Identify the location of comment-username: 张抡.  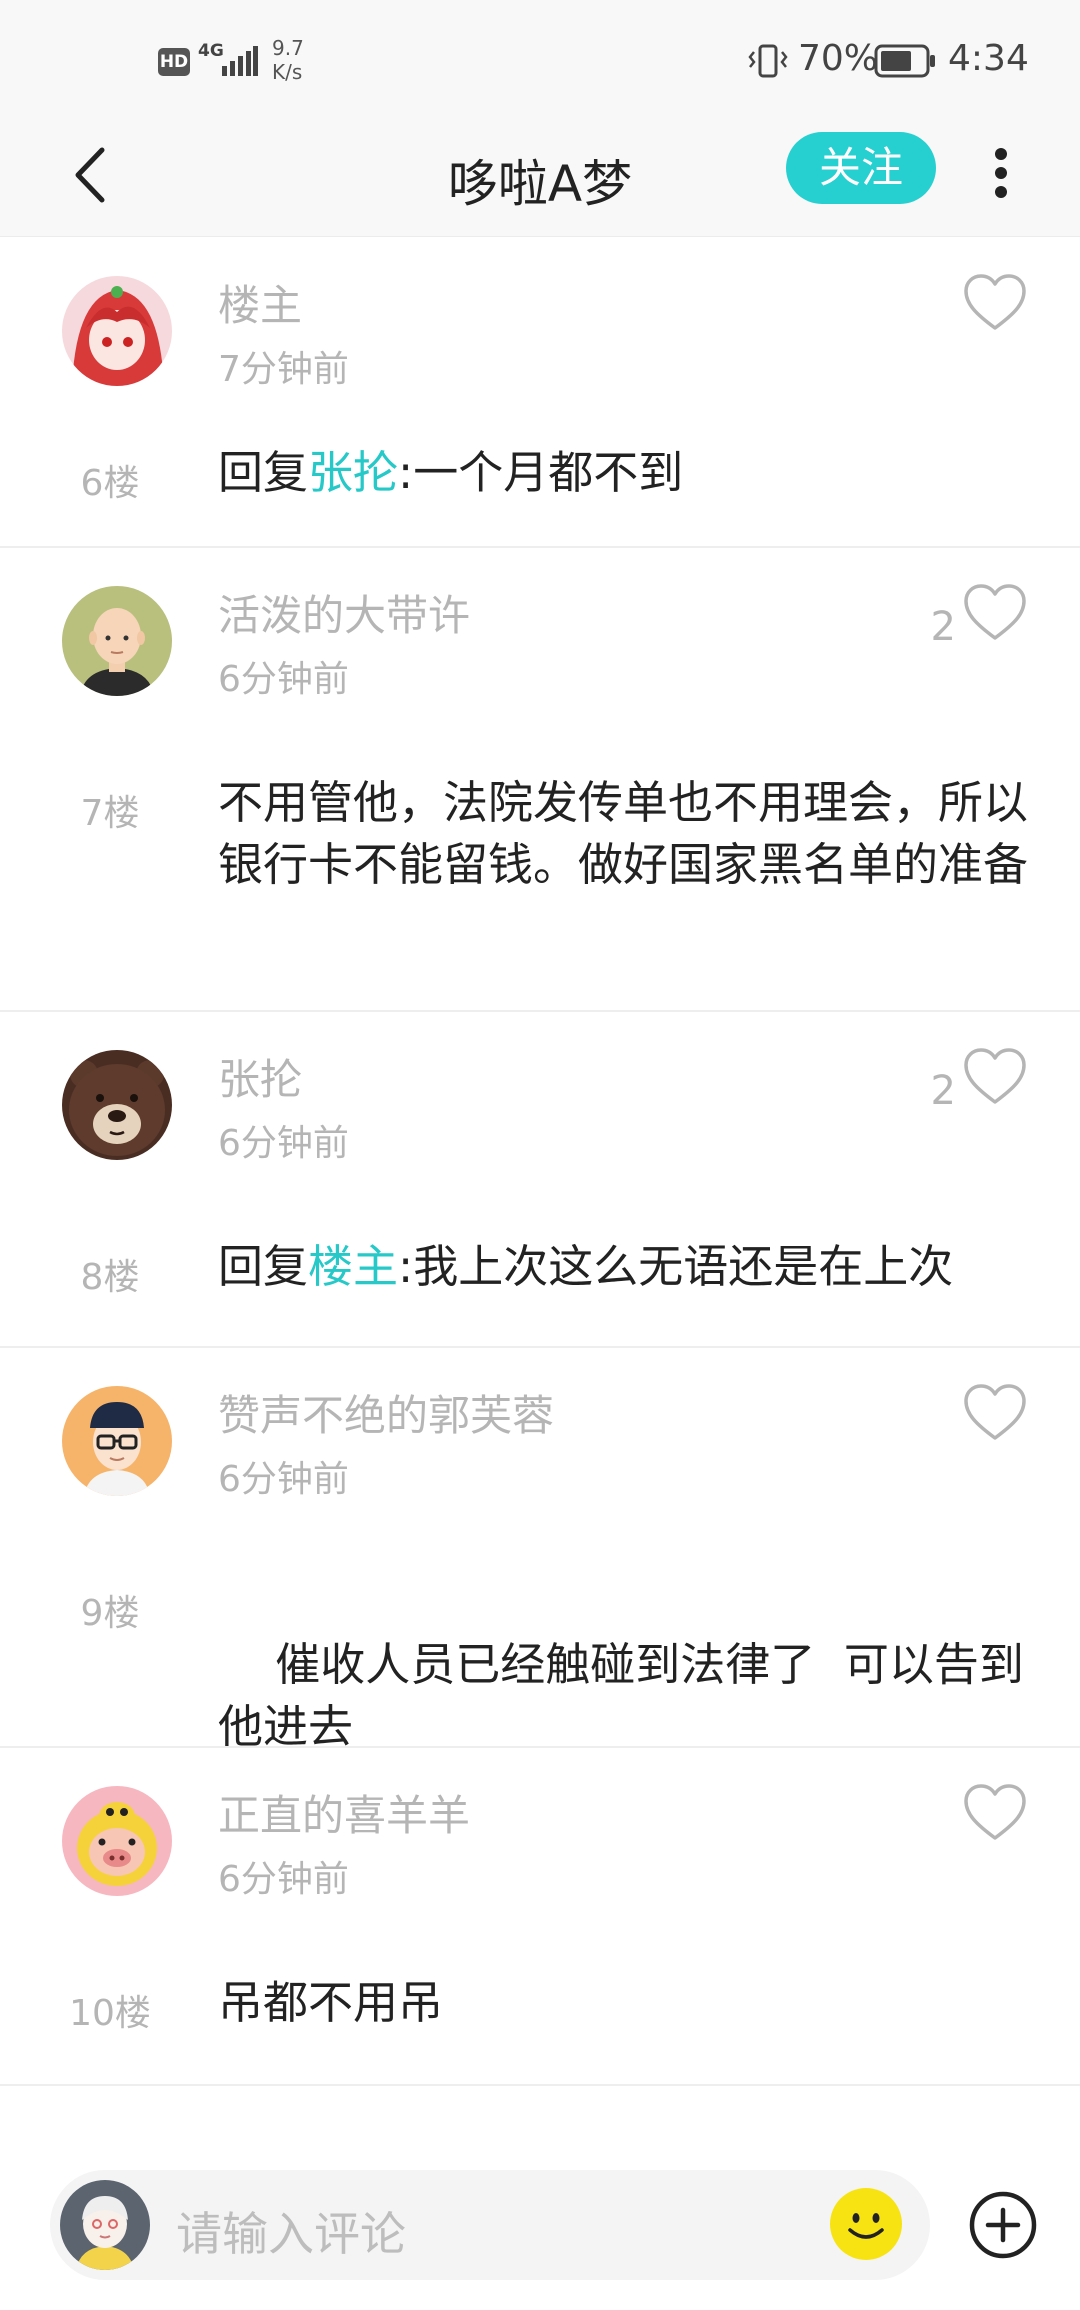
(260, 1076).